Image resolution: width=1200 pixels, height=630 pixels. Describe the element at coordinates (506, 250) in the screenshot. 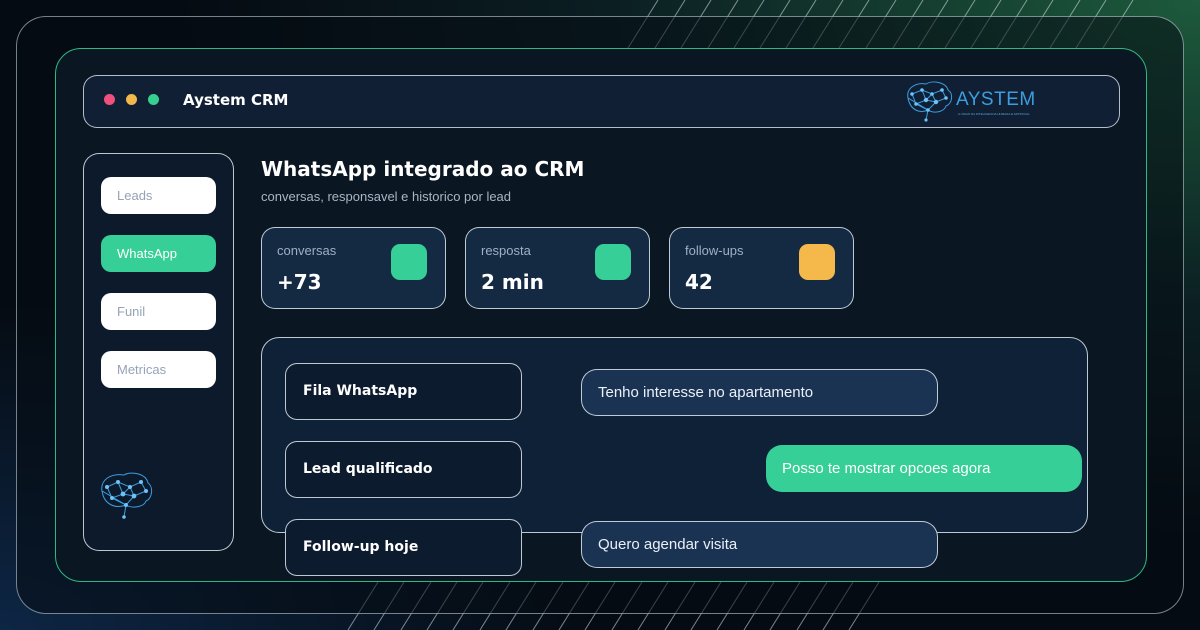

I see `stat-label: resposta` at that location.